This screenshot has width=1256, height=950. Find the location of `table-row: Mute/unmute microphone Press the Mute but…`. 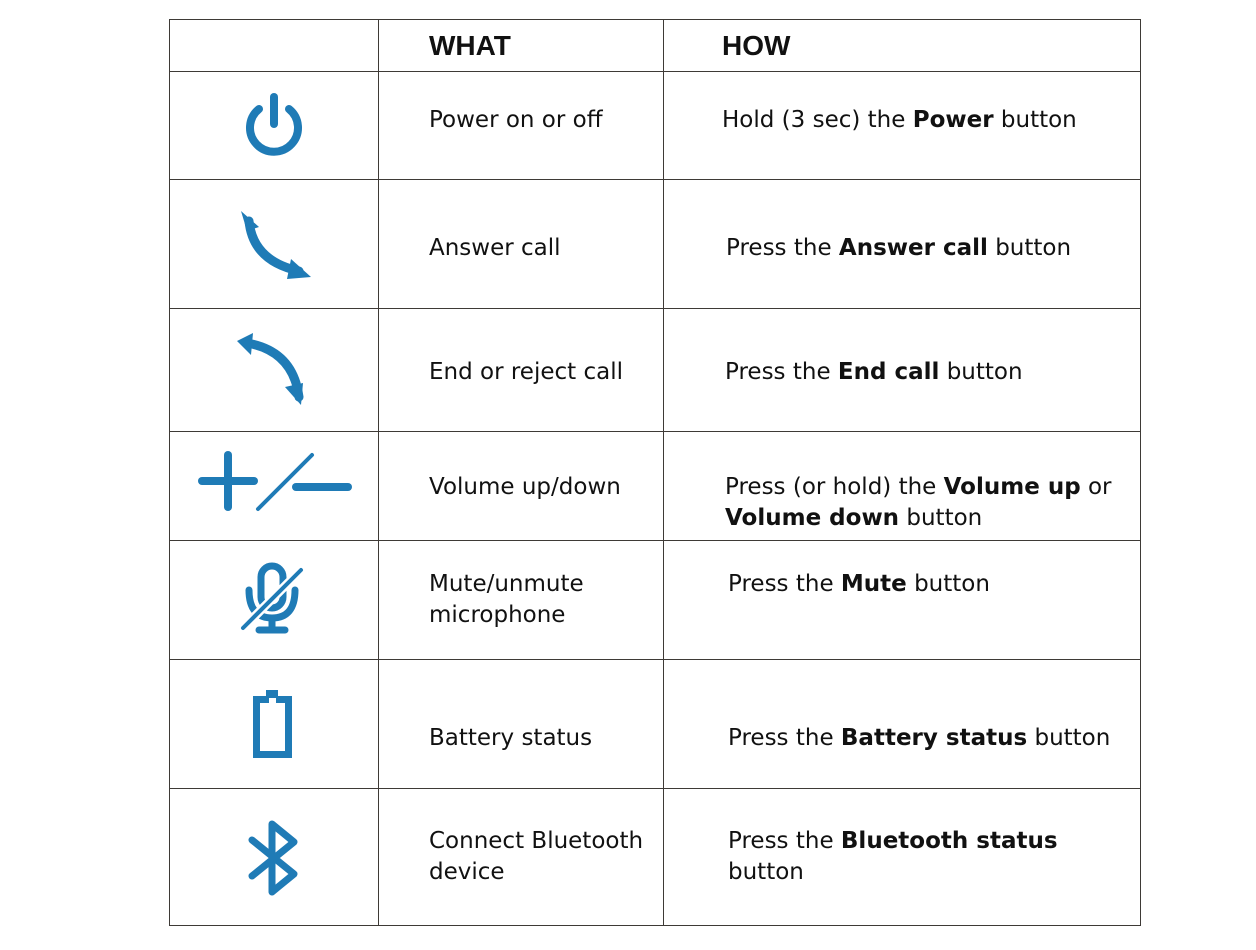

table-row: Mute/unmute microphone Press the Mute but… is located at coordinates (655, 600).